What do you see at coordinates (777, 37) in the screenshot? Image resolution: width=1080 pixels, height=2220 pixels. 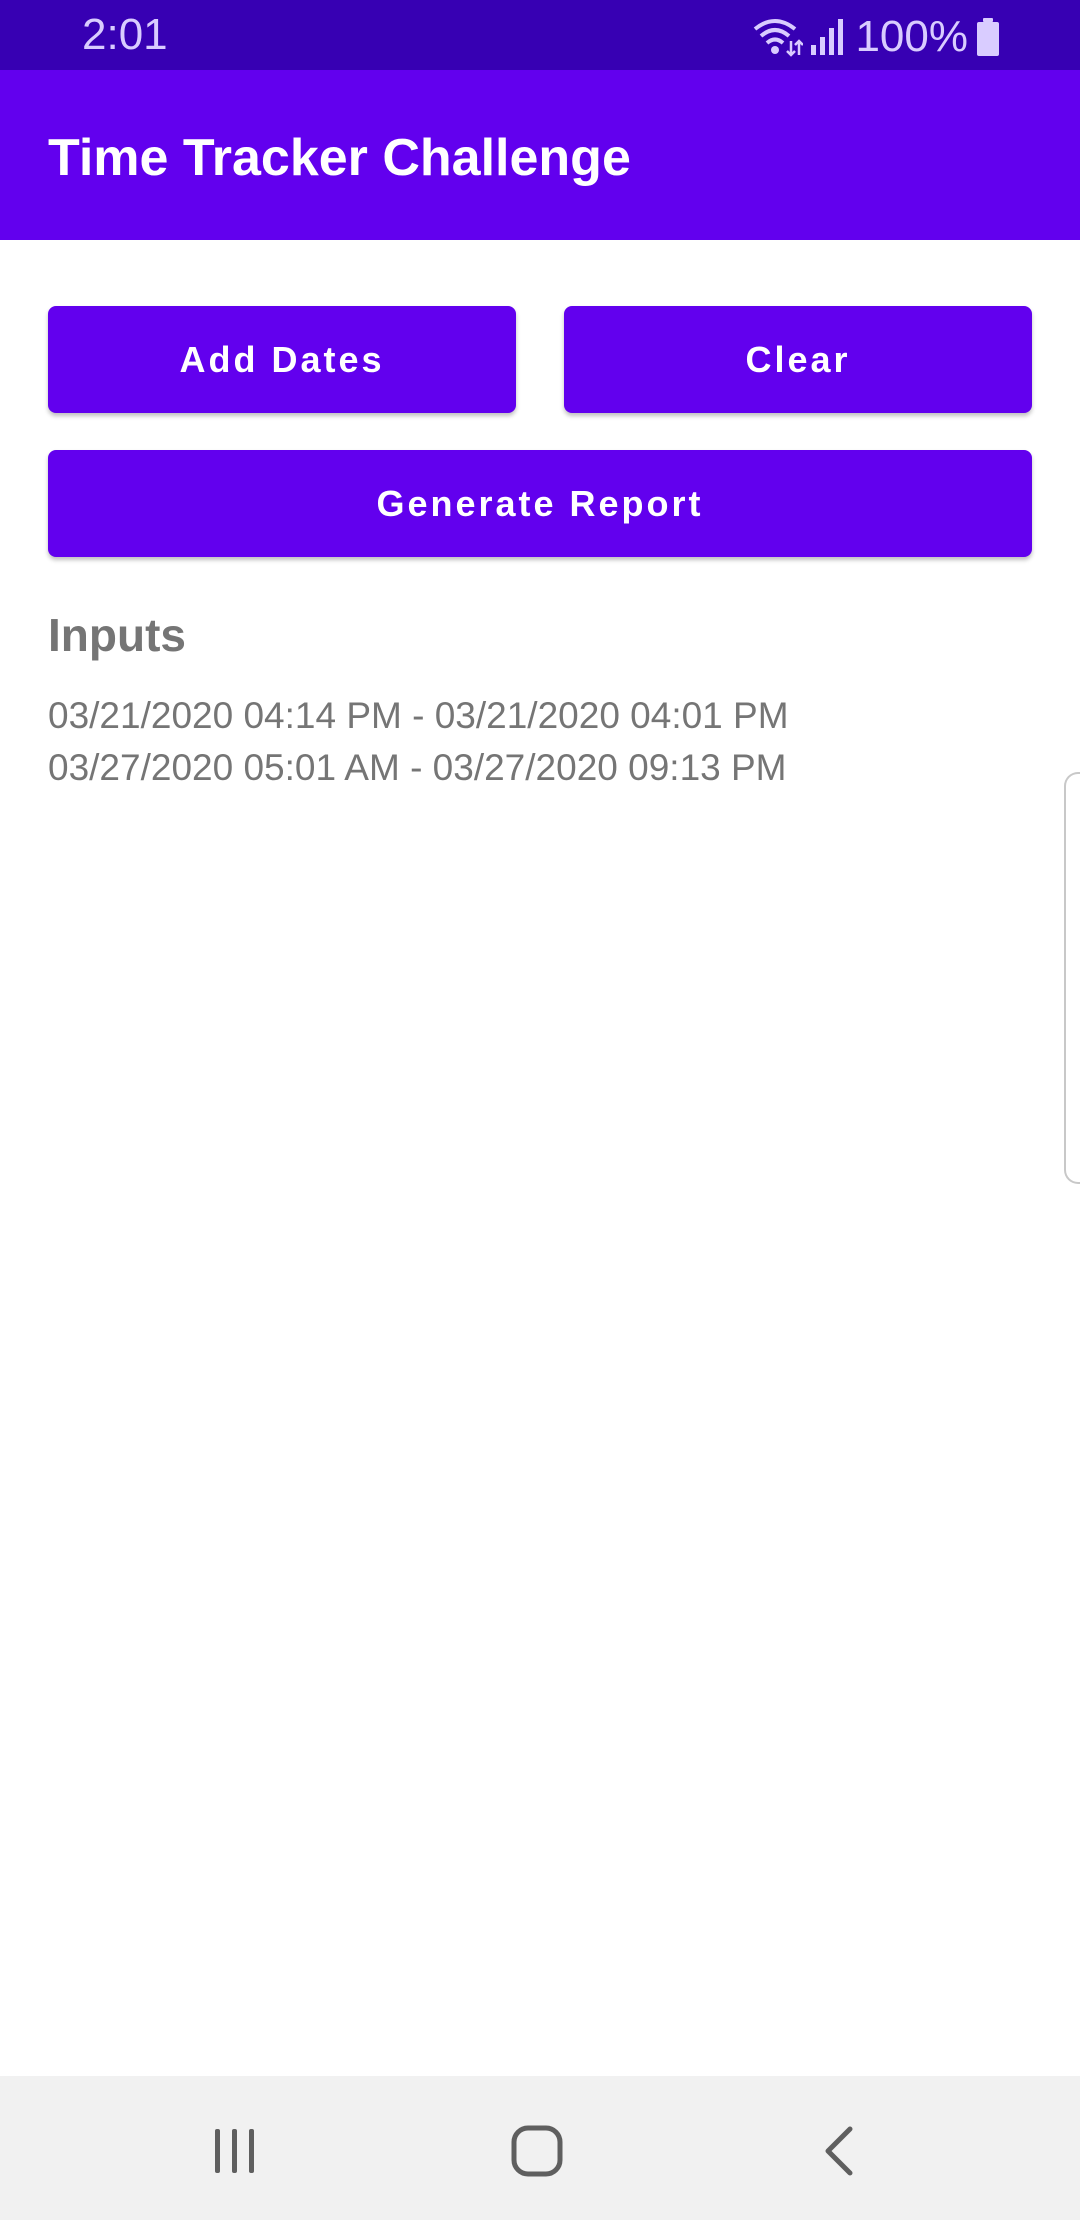 I see `wifi-icon` at bounding box center [777, 37].